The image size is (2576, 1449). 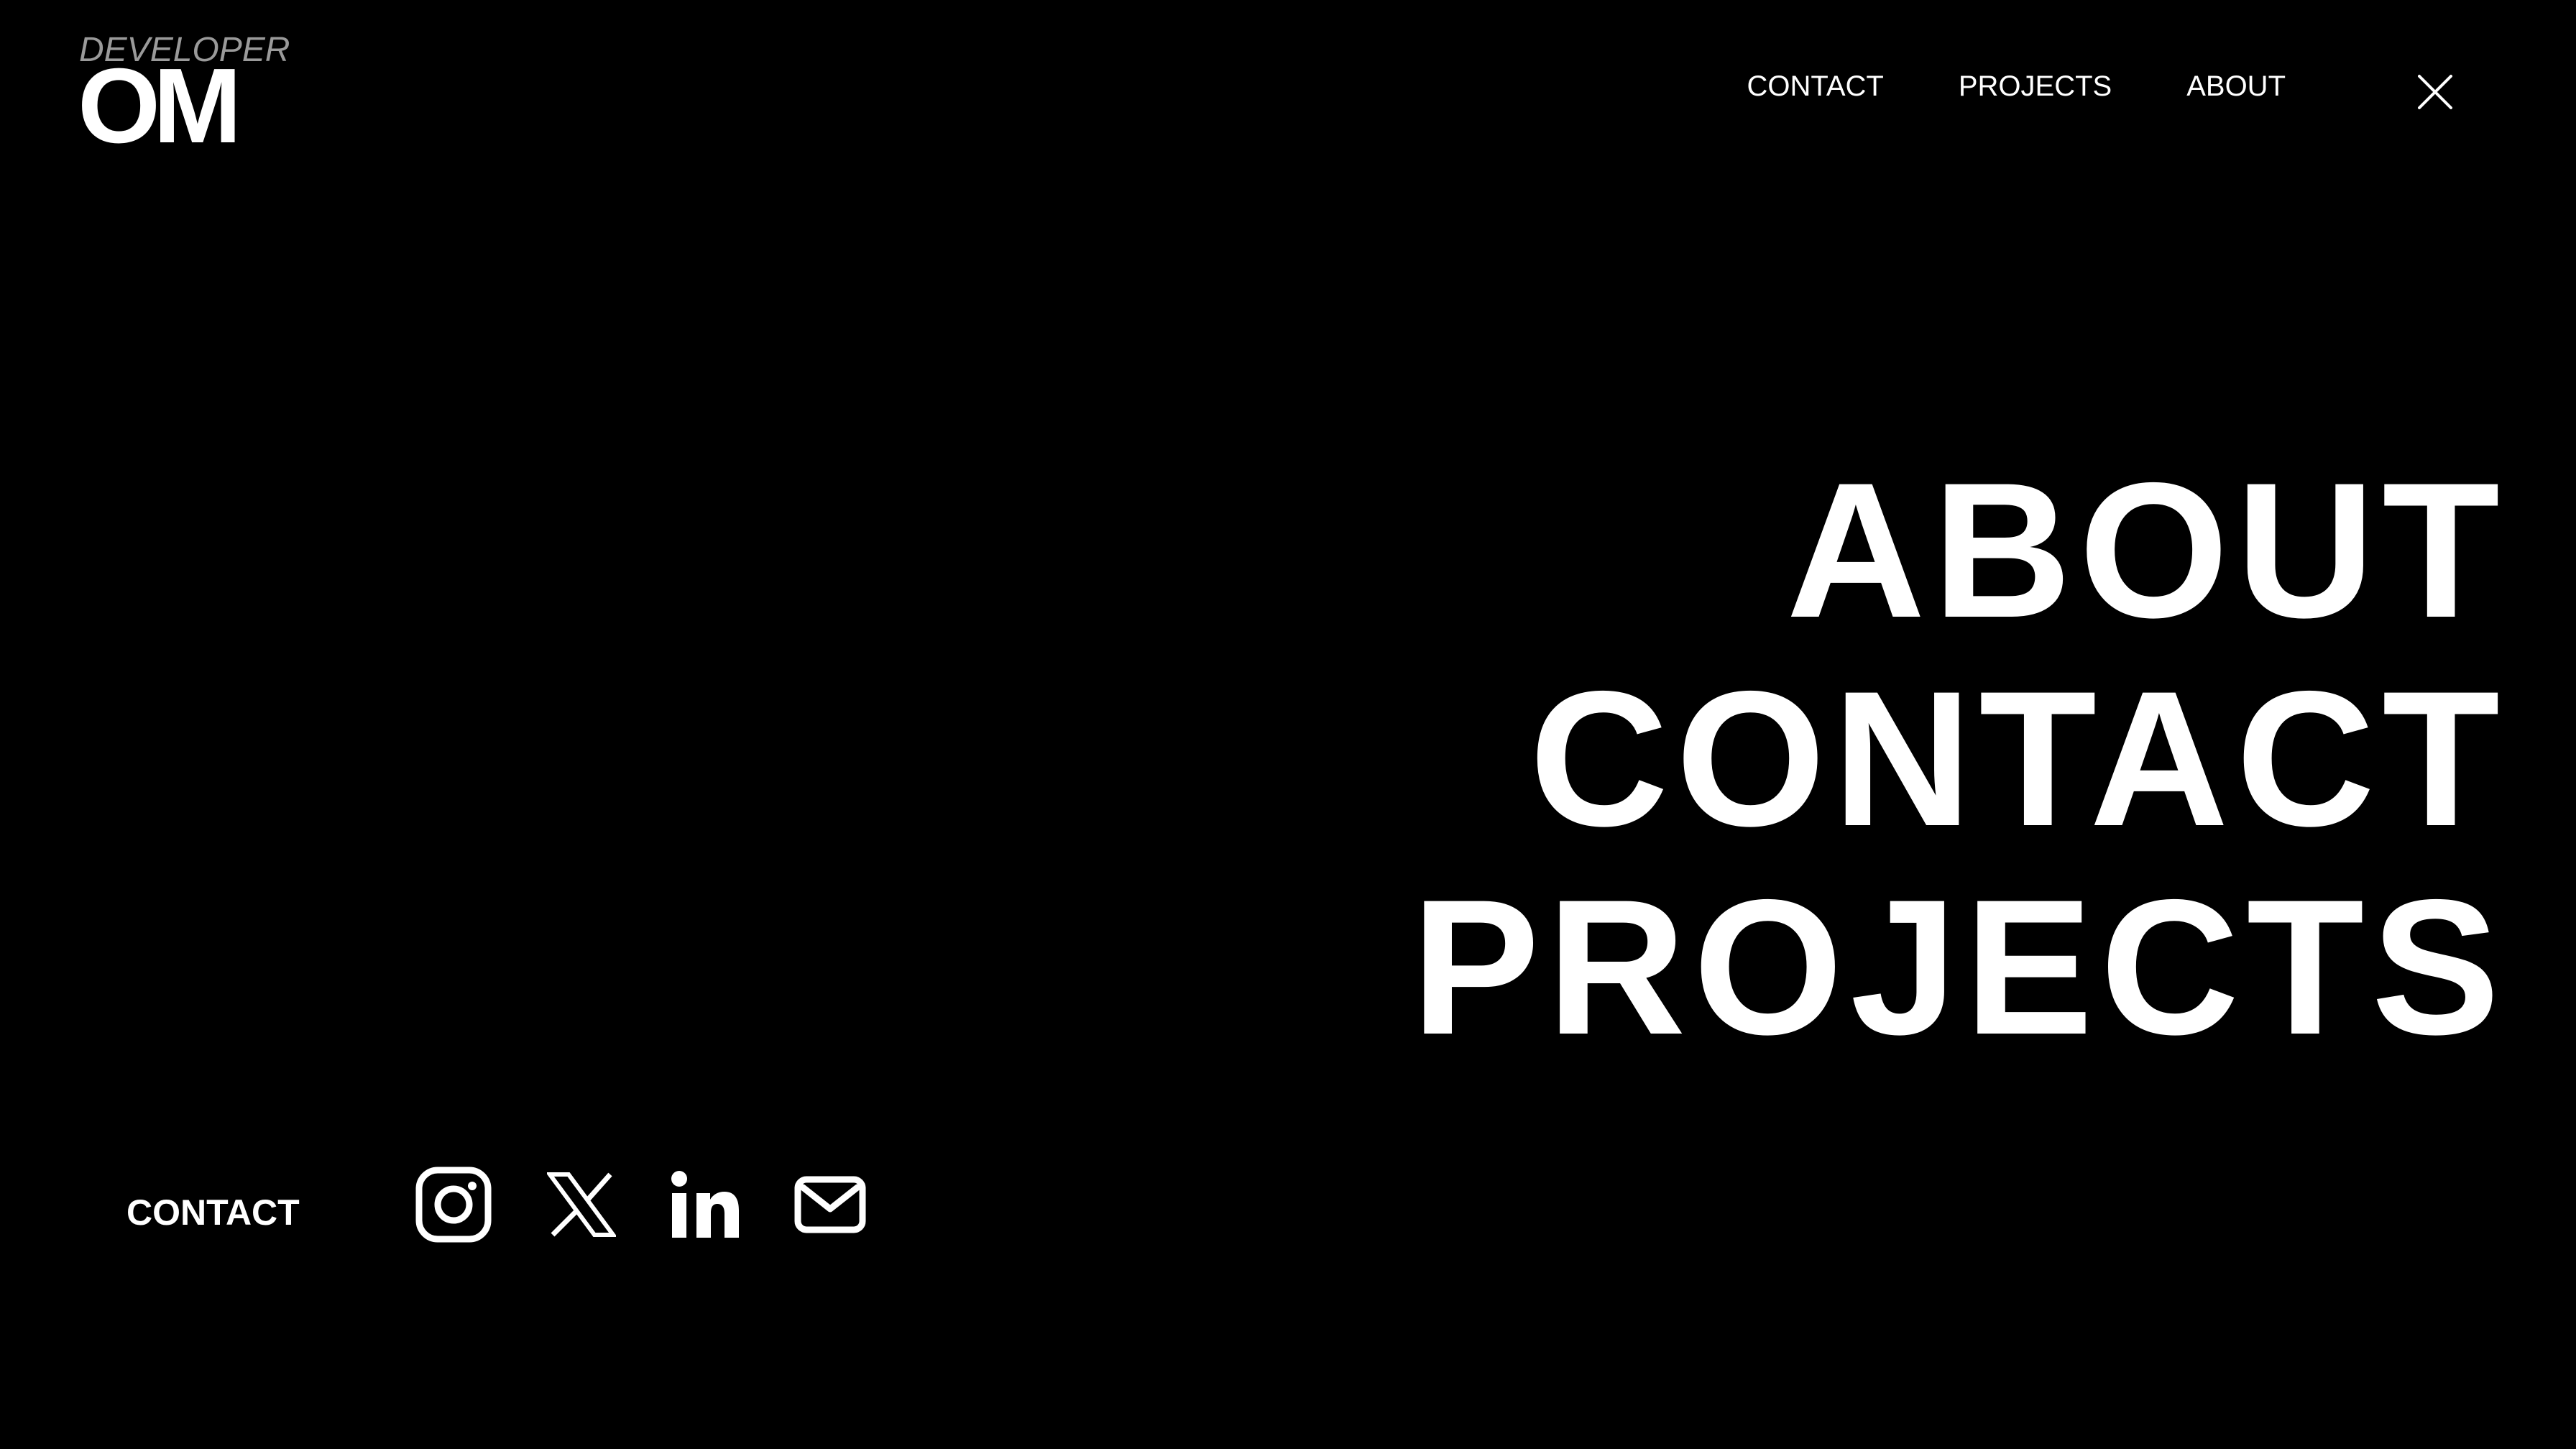 I want to click on x-icon, so click(x=581, y=1204).